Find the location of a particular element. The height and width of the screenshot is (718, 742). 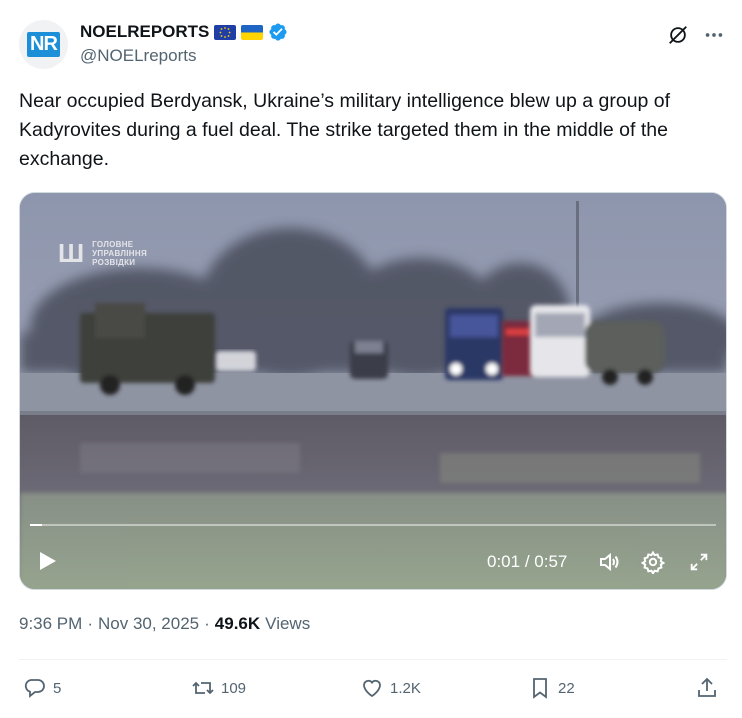

settings-button is located at coordinates (653, 562).